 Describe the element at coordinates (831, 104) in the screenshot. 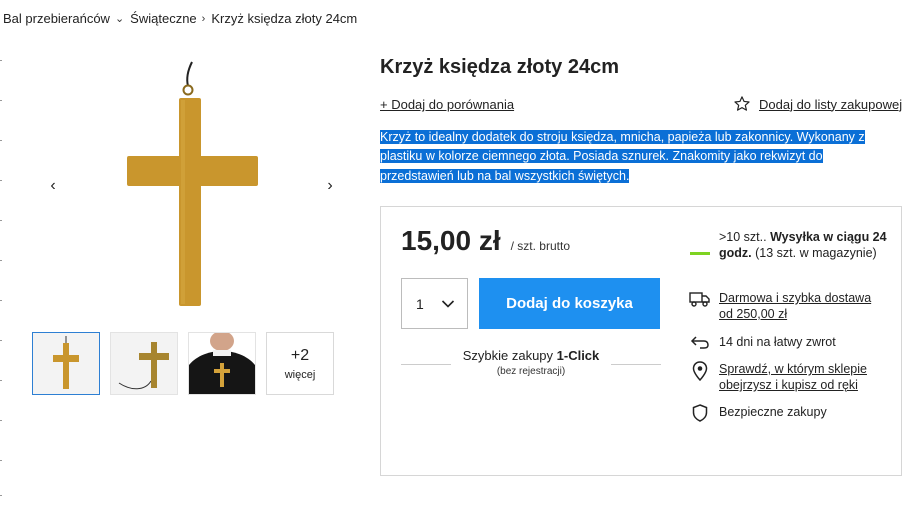

I see `wishlist-label: Dodaj do listy zakupowej` at that location.